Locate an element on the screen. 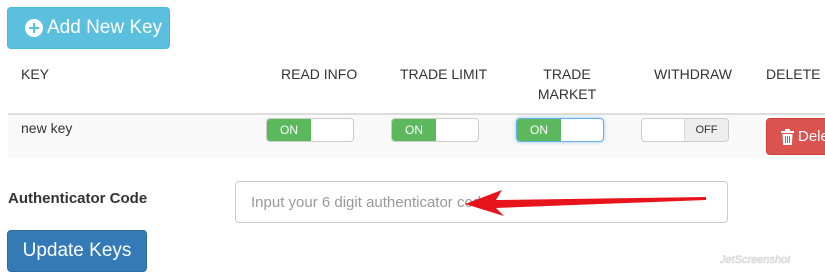  watermark: JetScreenshot is located at coordinates (755, 260).